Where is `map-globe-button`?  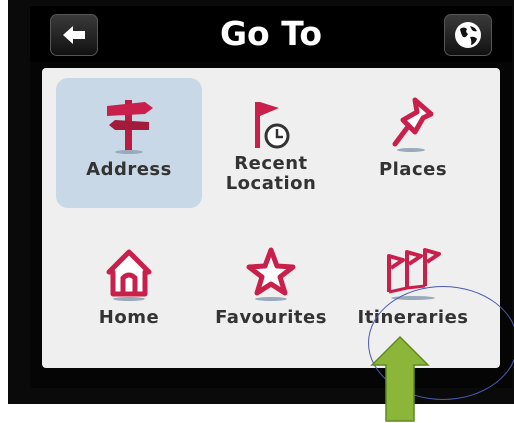 map-globe-button is located at coordinates (468, 35).